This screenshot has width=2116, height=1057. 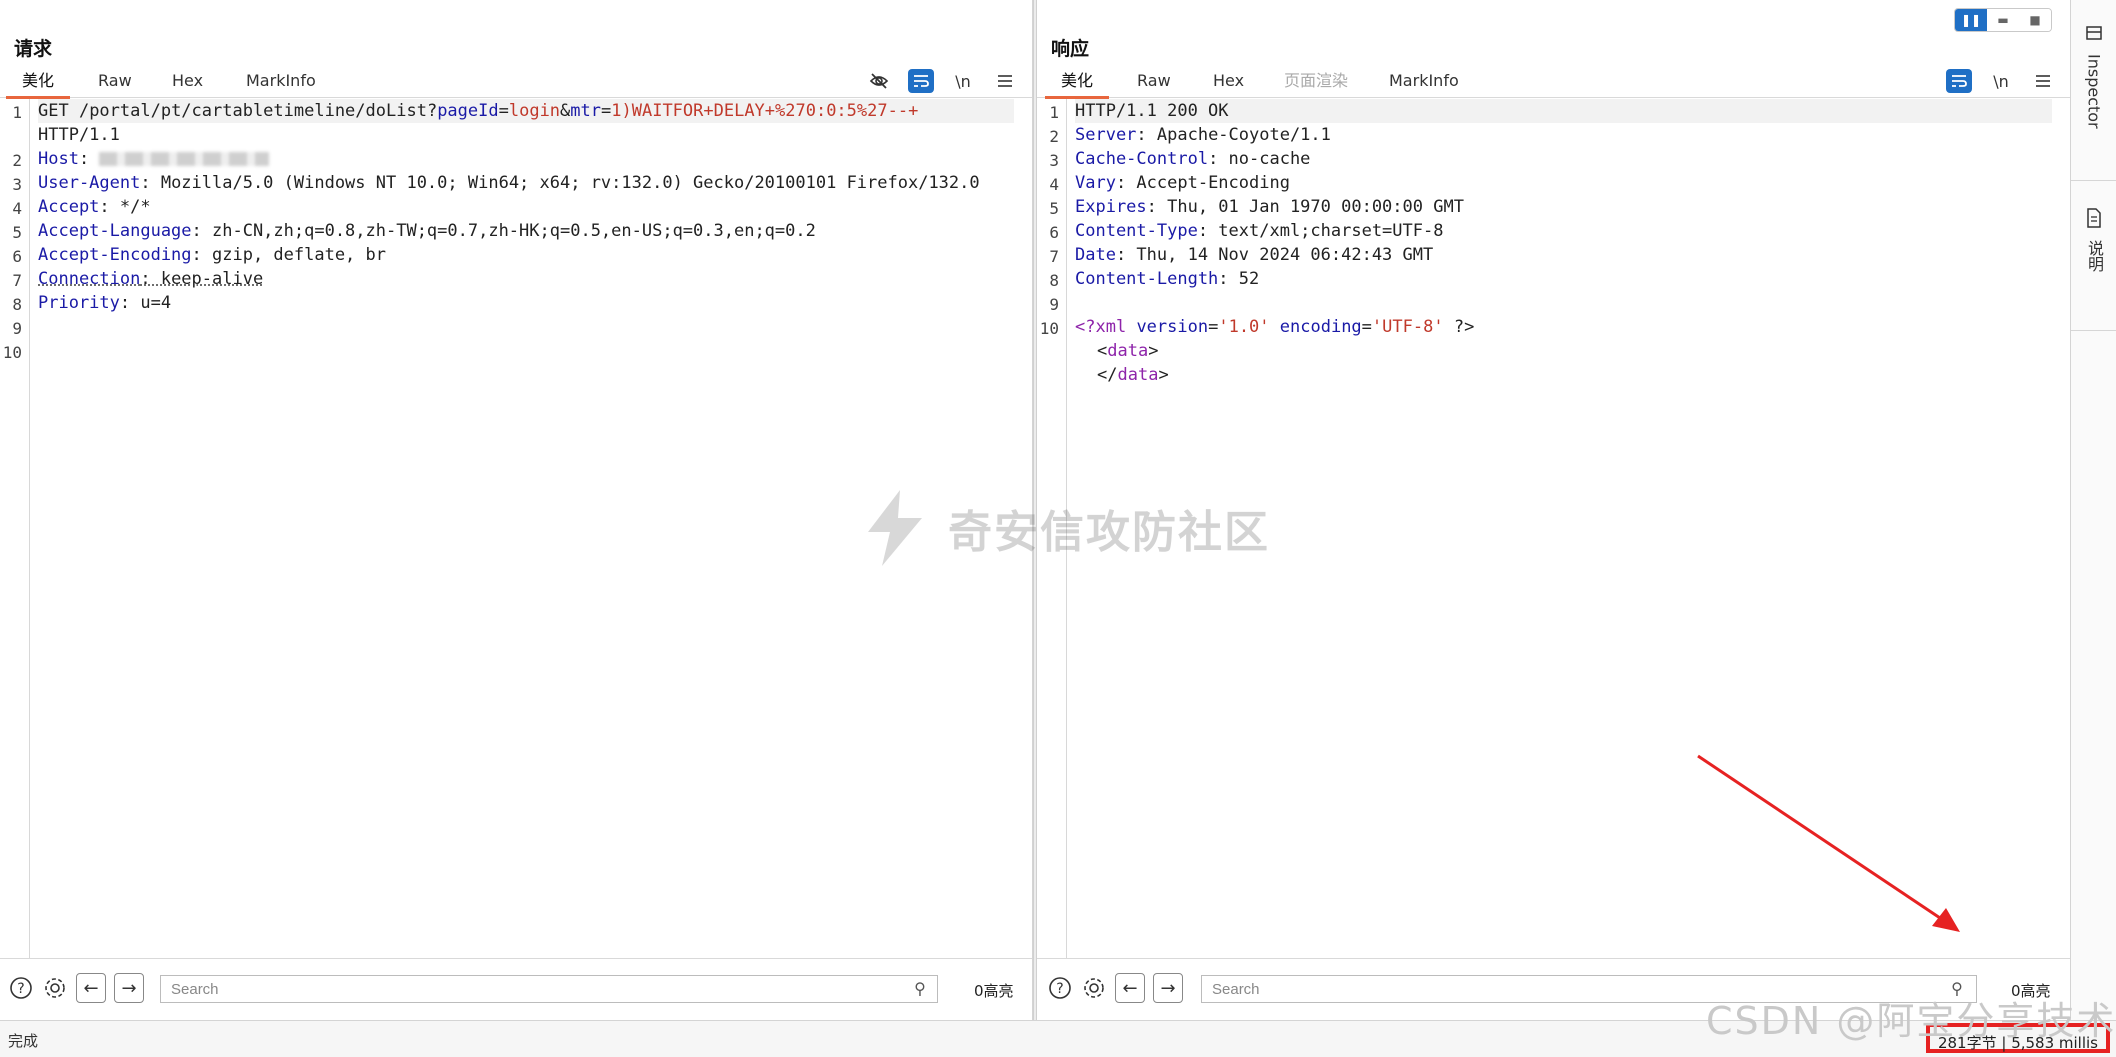 I want to click on code-line: Accept-Encoding: gzip, deflate, br, so click(x=526, y=255).